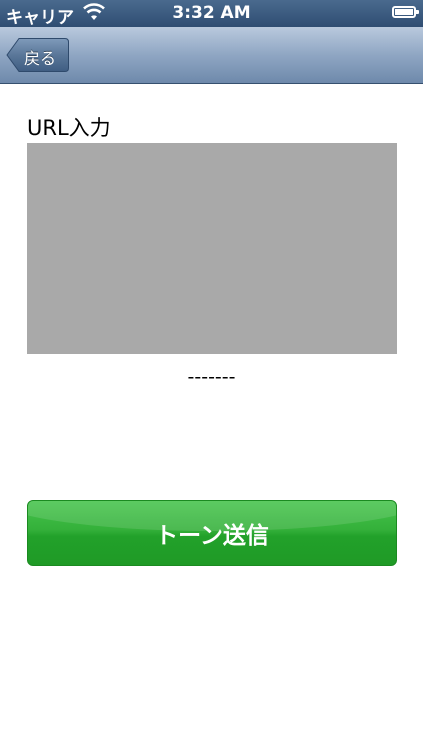 This screenshot has width=423, height=750. Describe the element at coordinates (212, 536) in the screenshot. I see `send-tone-button-label: トーン送信` at that location.